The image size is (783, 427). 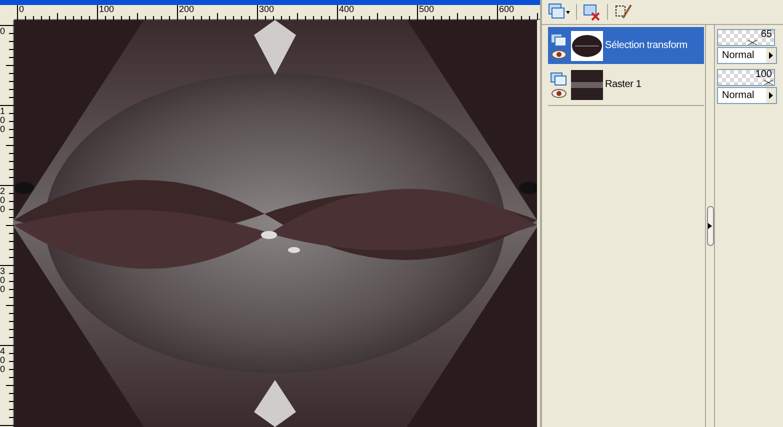 What do you see at coordinates (766, 35) in the screenshot?
I see `opacity-value: 65` at bounding box center [766, 35].